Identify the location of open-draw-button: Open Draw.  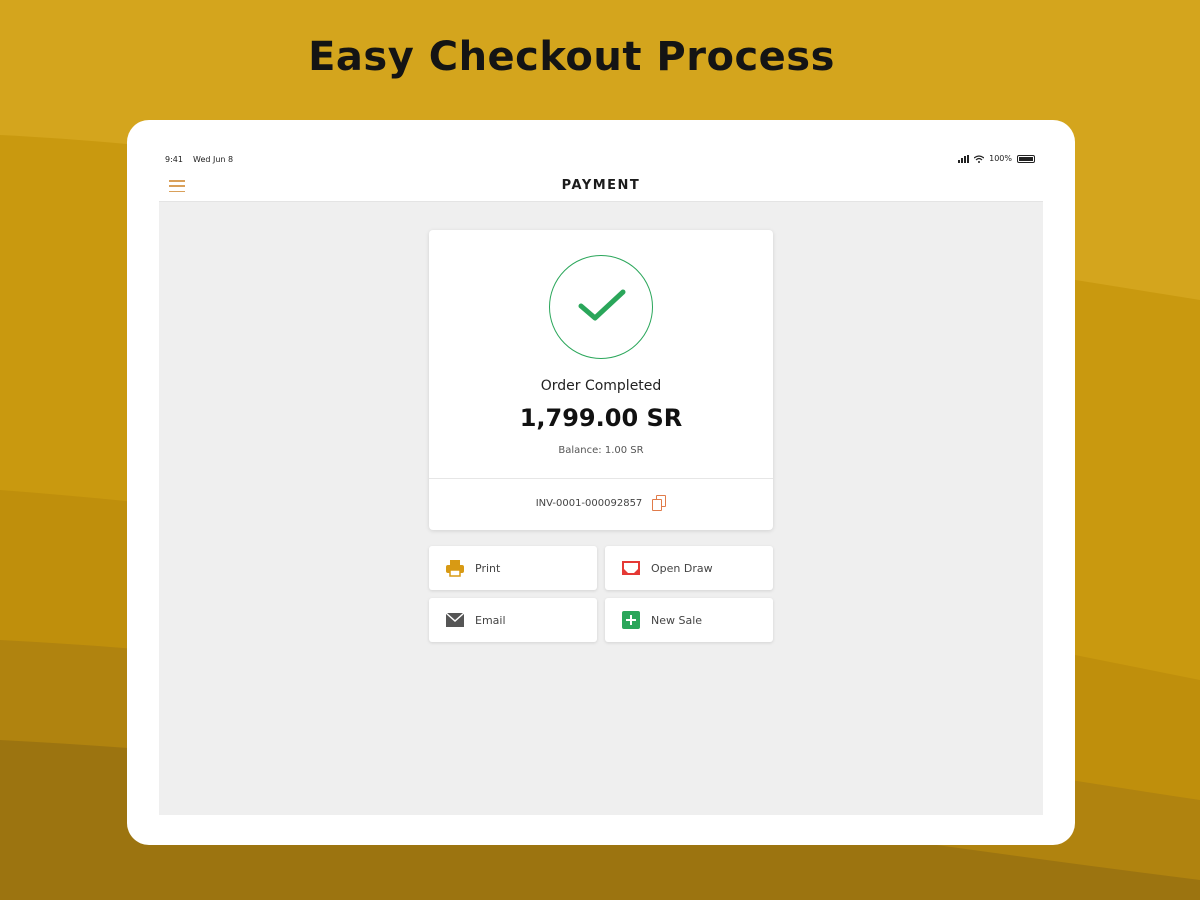
(689, 568).